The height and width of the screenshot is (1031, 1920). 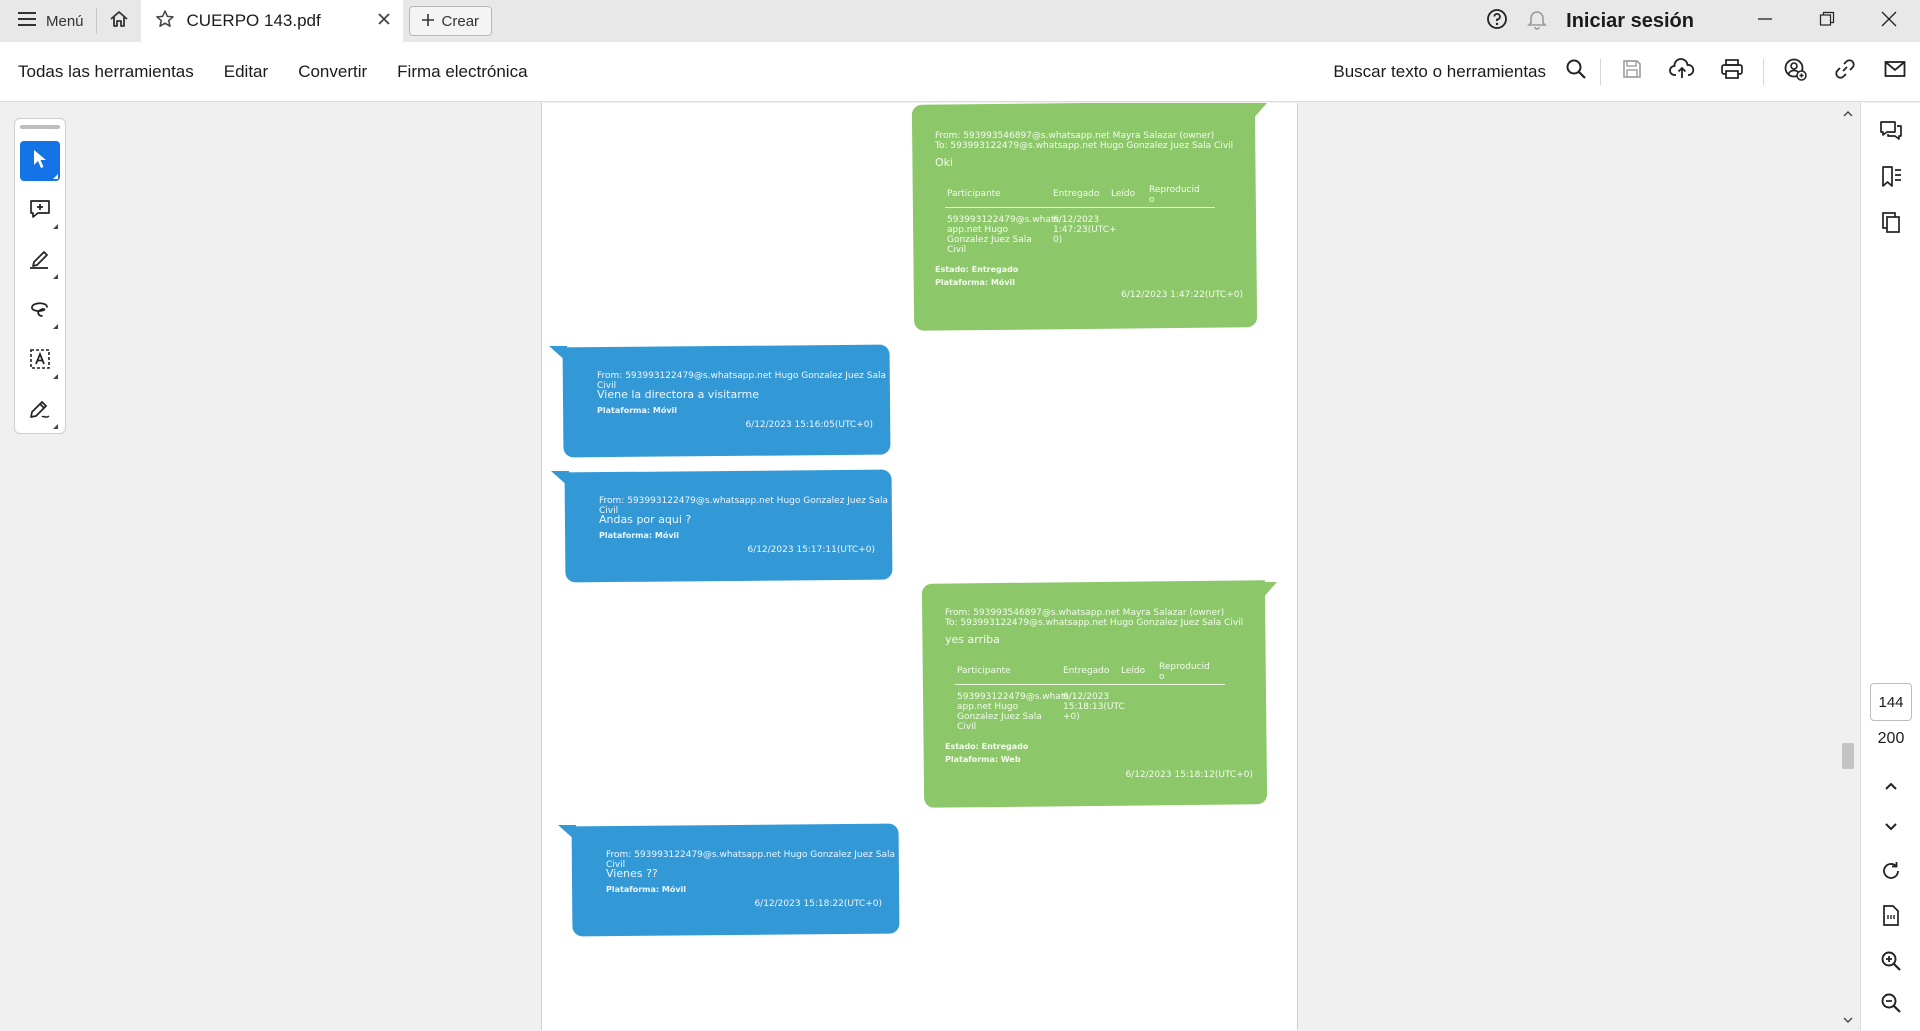 What do you see at coordinates (1848, 113) in the screenshot?
I see `scroll-up-arrow-icon` at bounding box center [1848, 113].